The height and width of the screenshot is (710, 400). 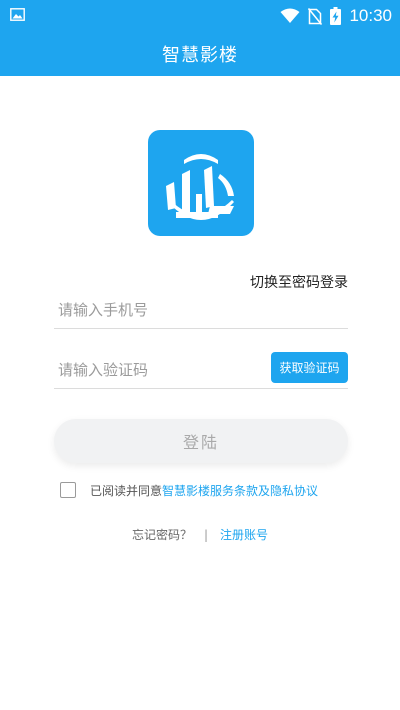 I want to click on forgot-password-link: 忘记密码？, so click(x=162, y=534).